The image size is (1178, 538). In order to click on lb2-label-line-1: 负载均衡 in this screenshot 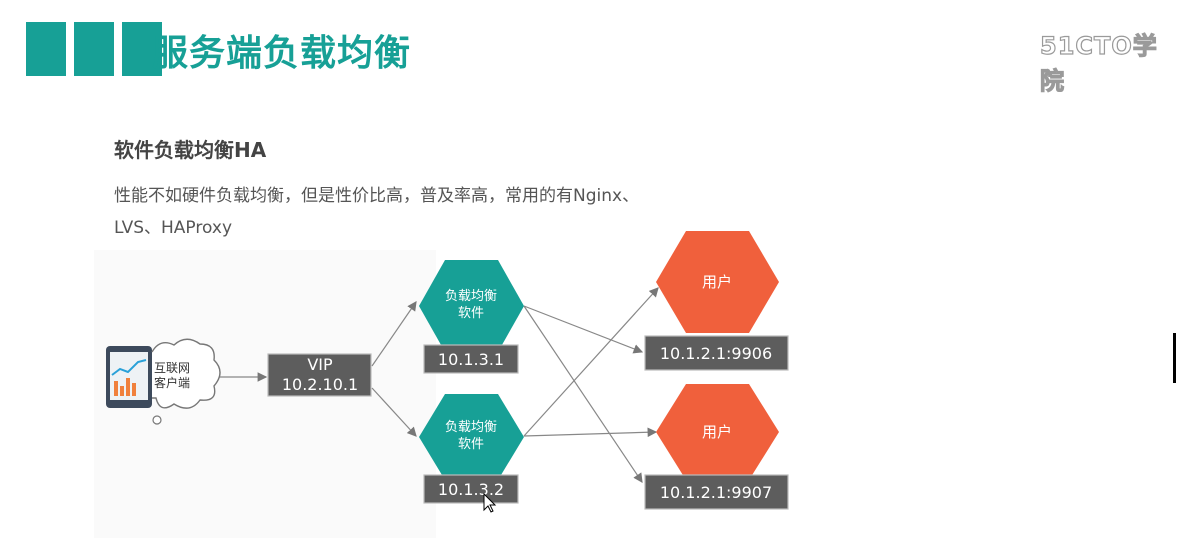, I will do `click(471, 427)`.